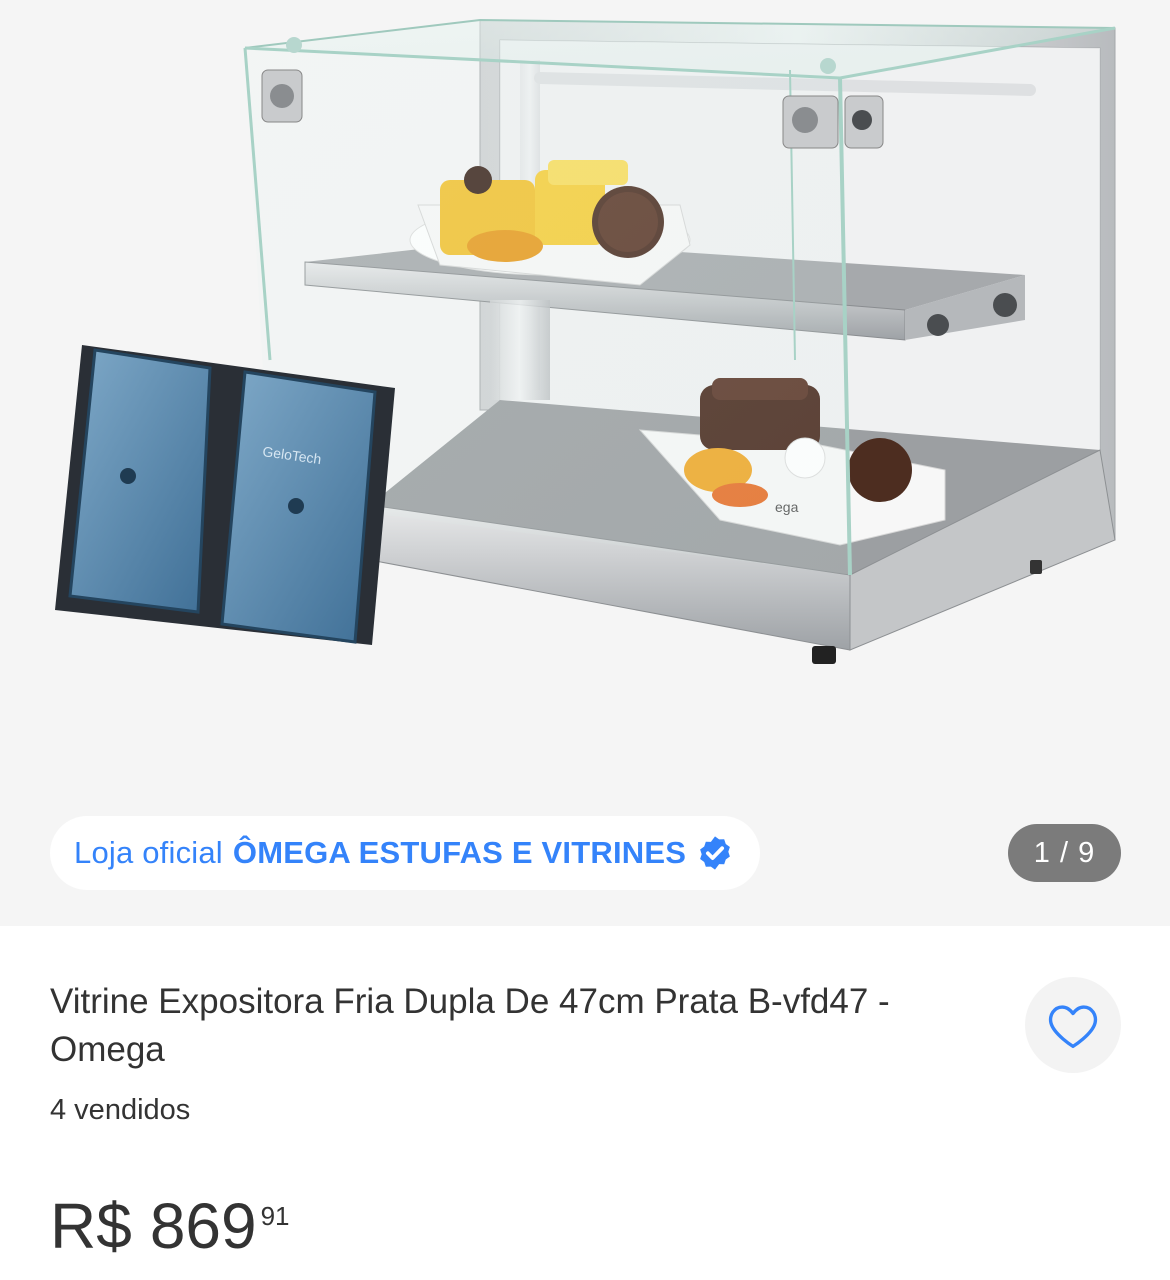  What do you see at coordinates (91, 1226) in the screenshot?
I see `price-currency: R$` at bounding box center [91, 1226].